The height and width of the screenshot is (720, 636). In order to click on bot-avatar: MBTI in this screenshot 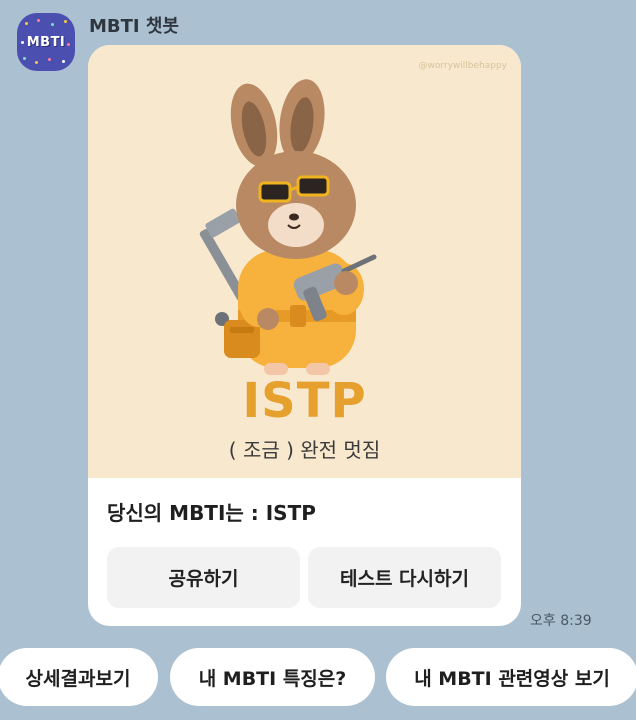, I will do `click(46, 42)`.